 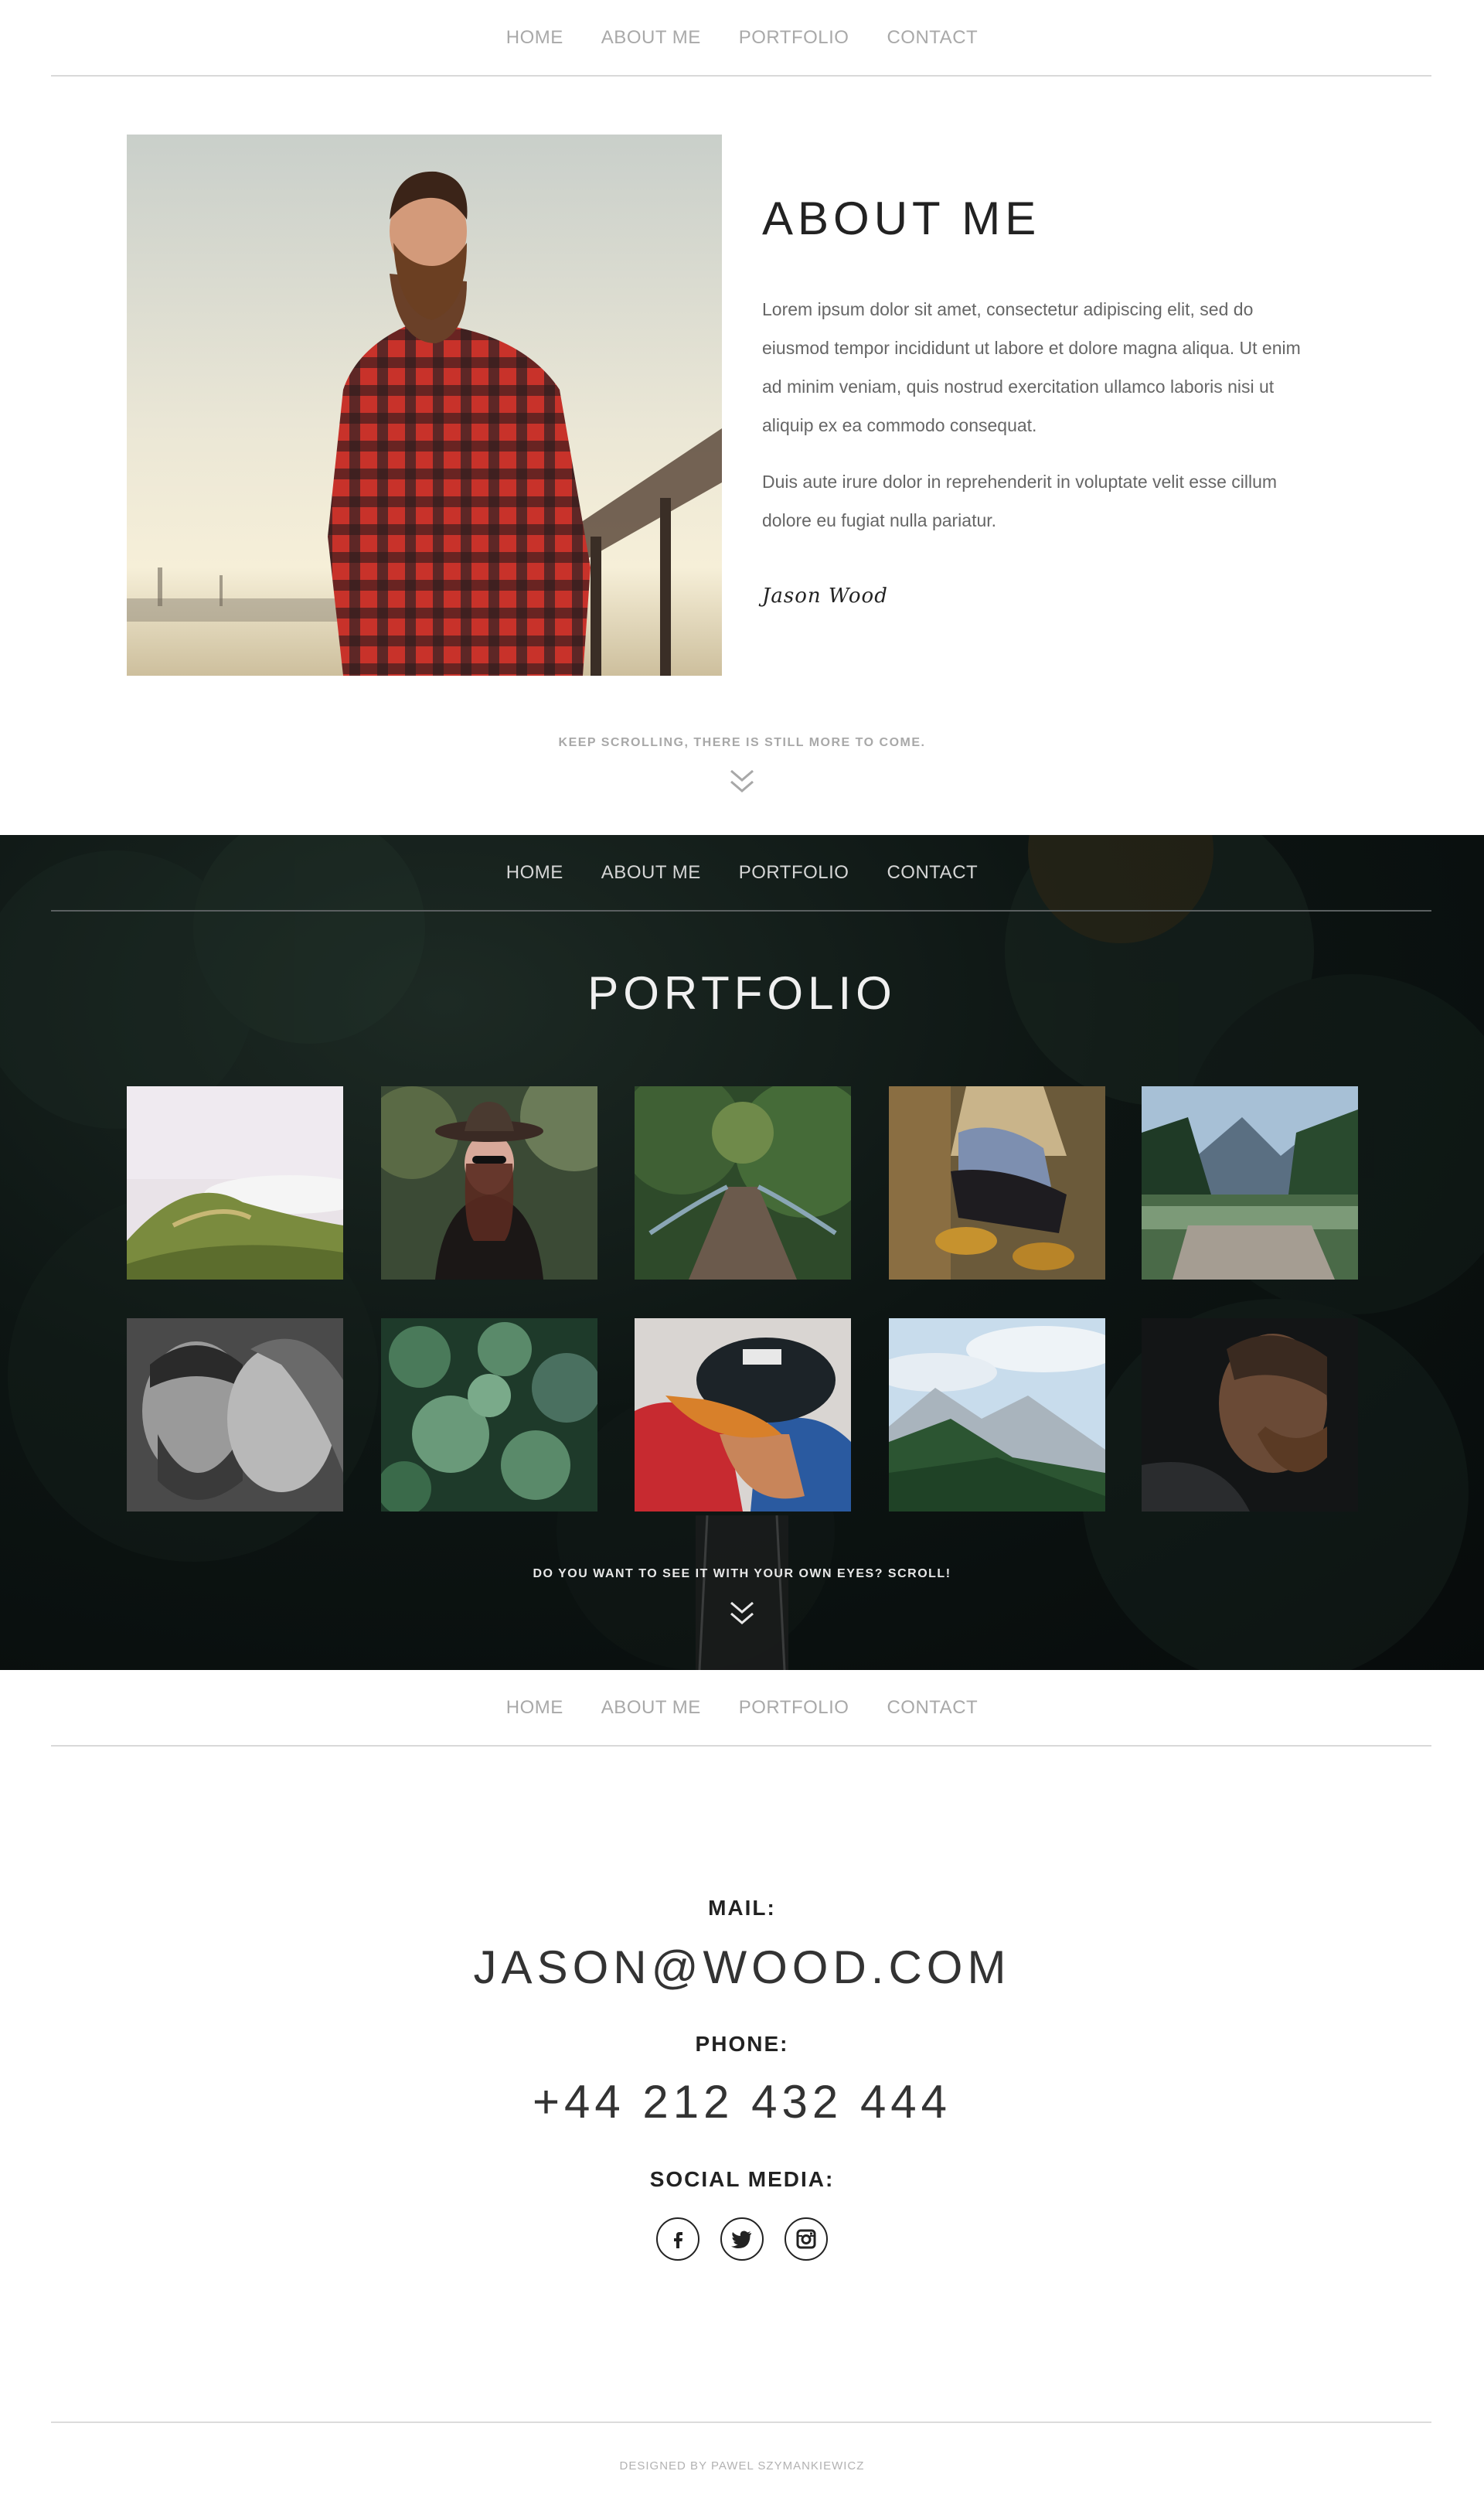 I want to click on top-nav: HOME ABOUT ME PORTFOLIO CONTACT, so click(x=742, y=38).